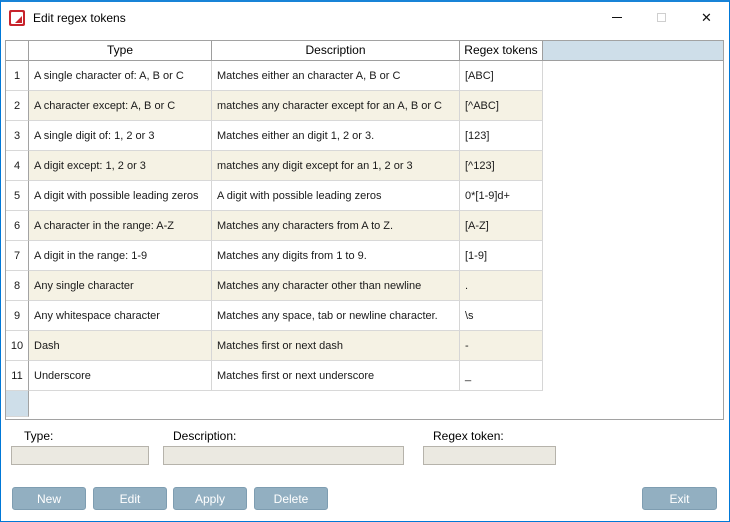 This screenshot has height=522, width=730. I want to click on token-cell: [A-Z], so click(501, 226).